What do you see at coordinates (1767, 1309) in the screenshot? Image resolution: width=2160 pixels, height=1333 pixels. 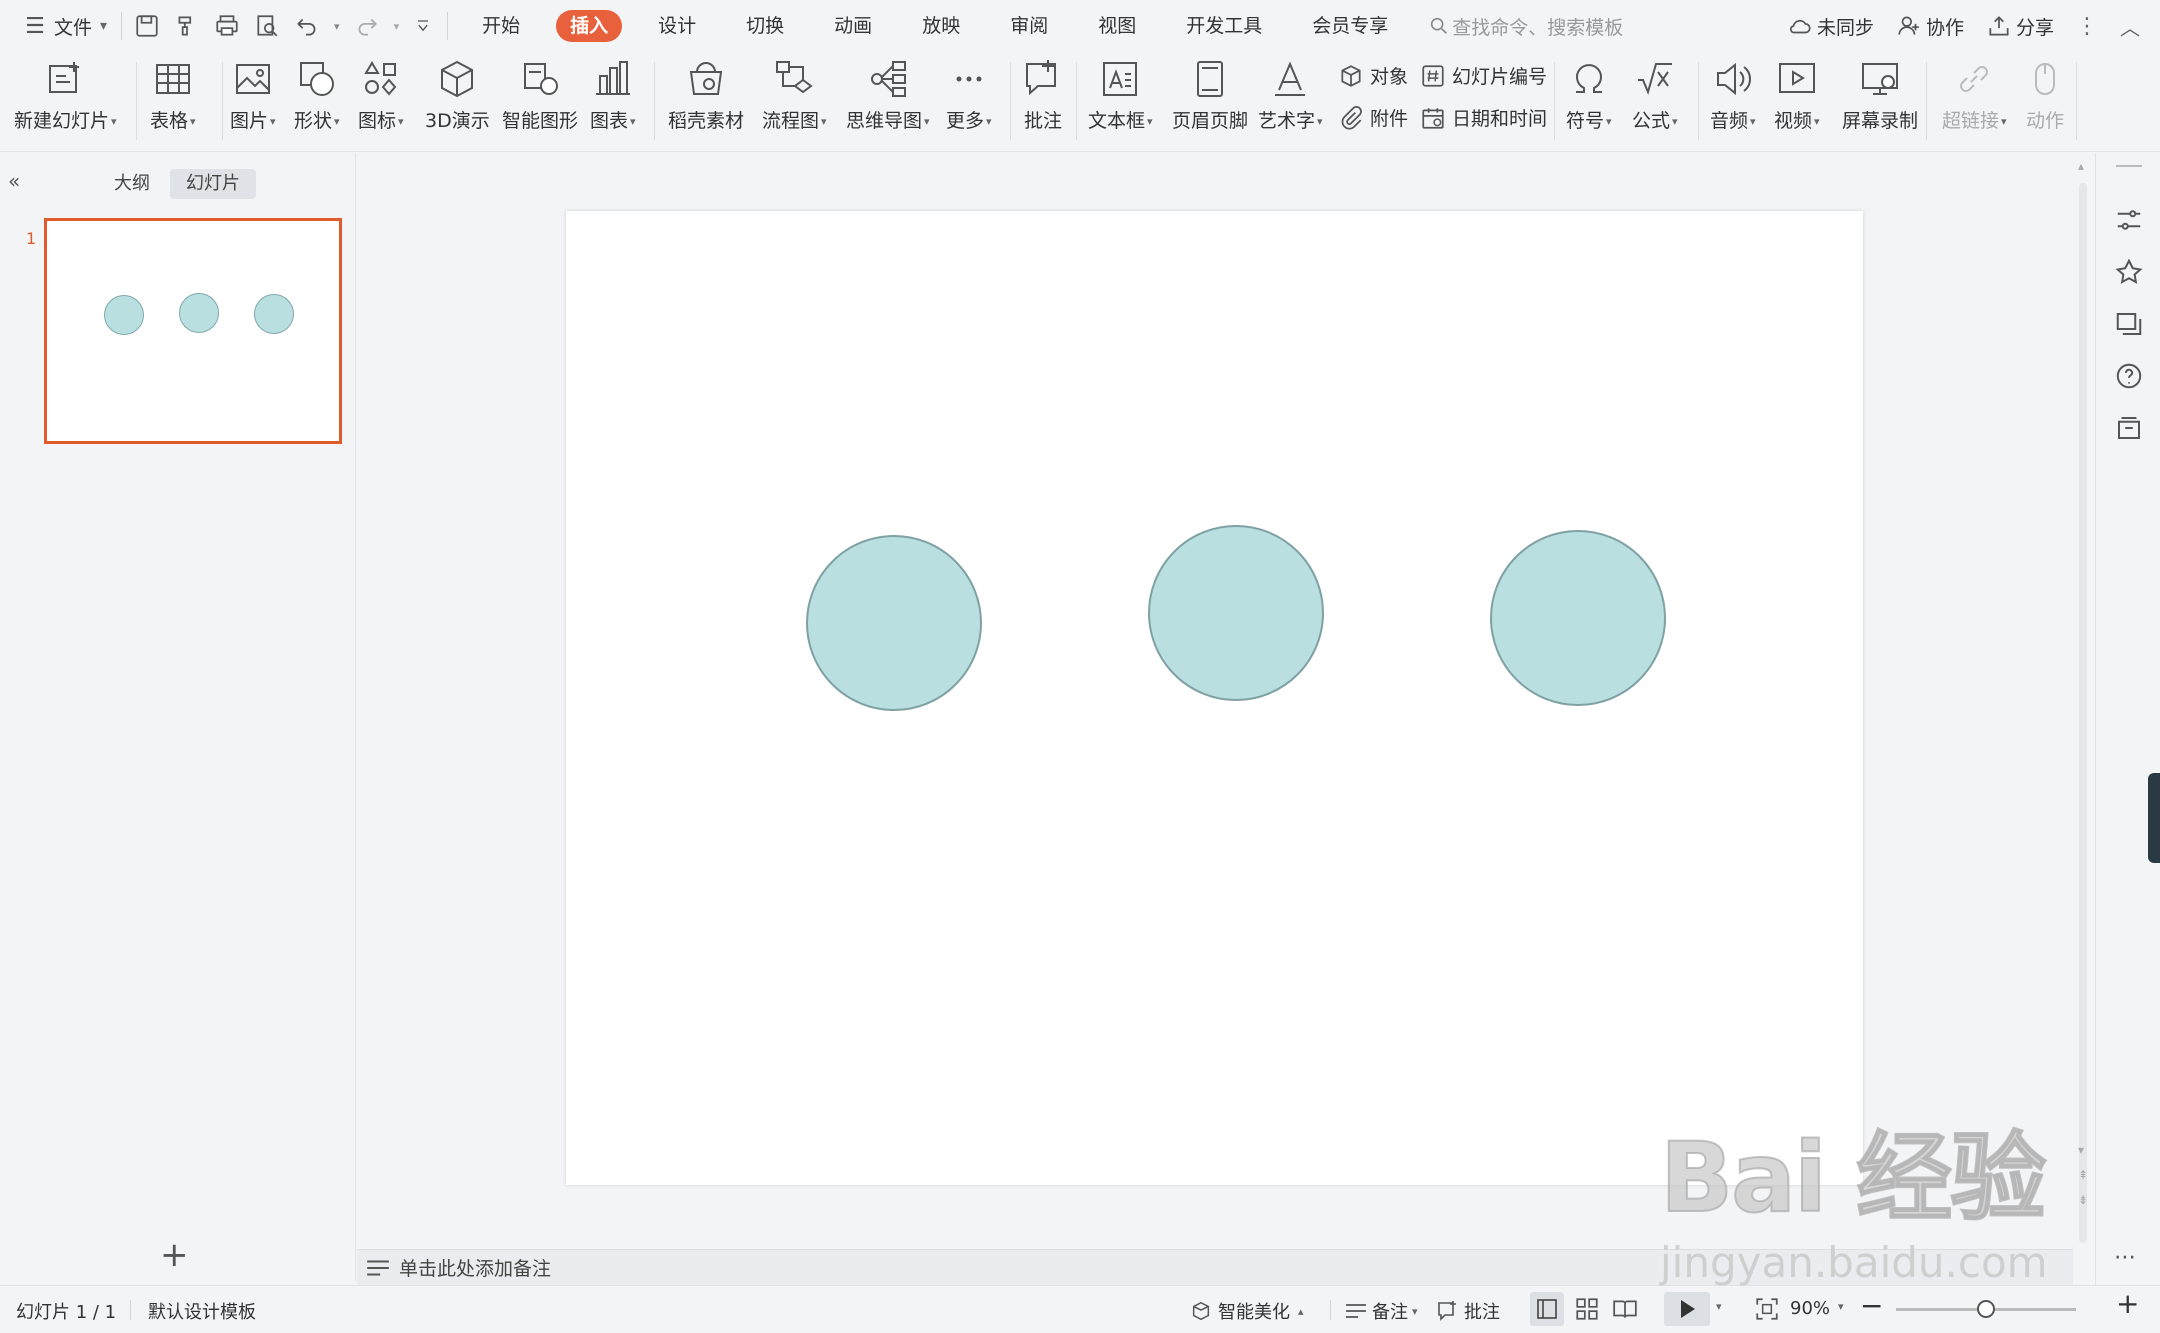 I see `fit-window-icon` at bounding box center [1767, 1309].